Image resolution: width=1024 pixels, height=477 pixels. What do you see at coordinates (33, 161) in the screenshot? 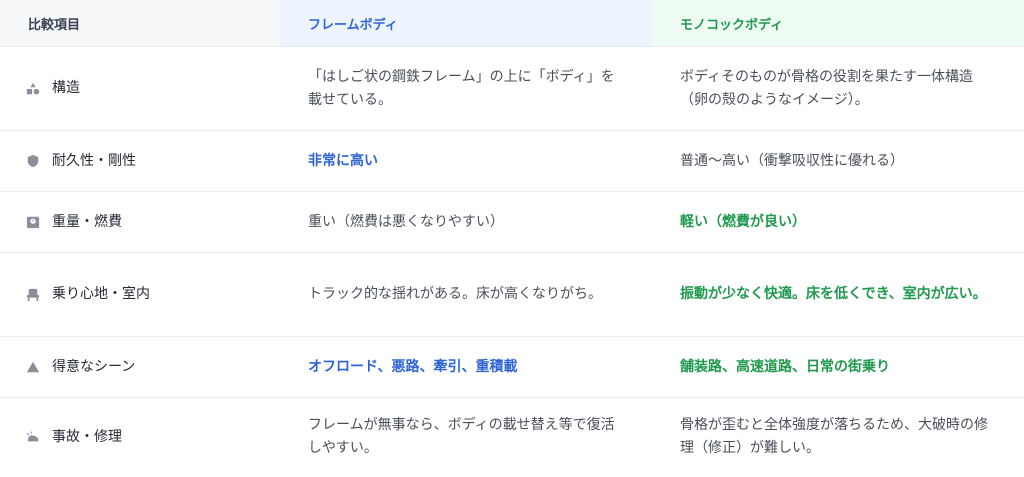
I see `shield-icon` at bounding box center [33, 161].